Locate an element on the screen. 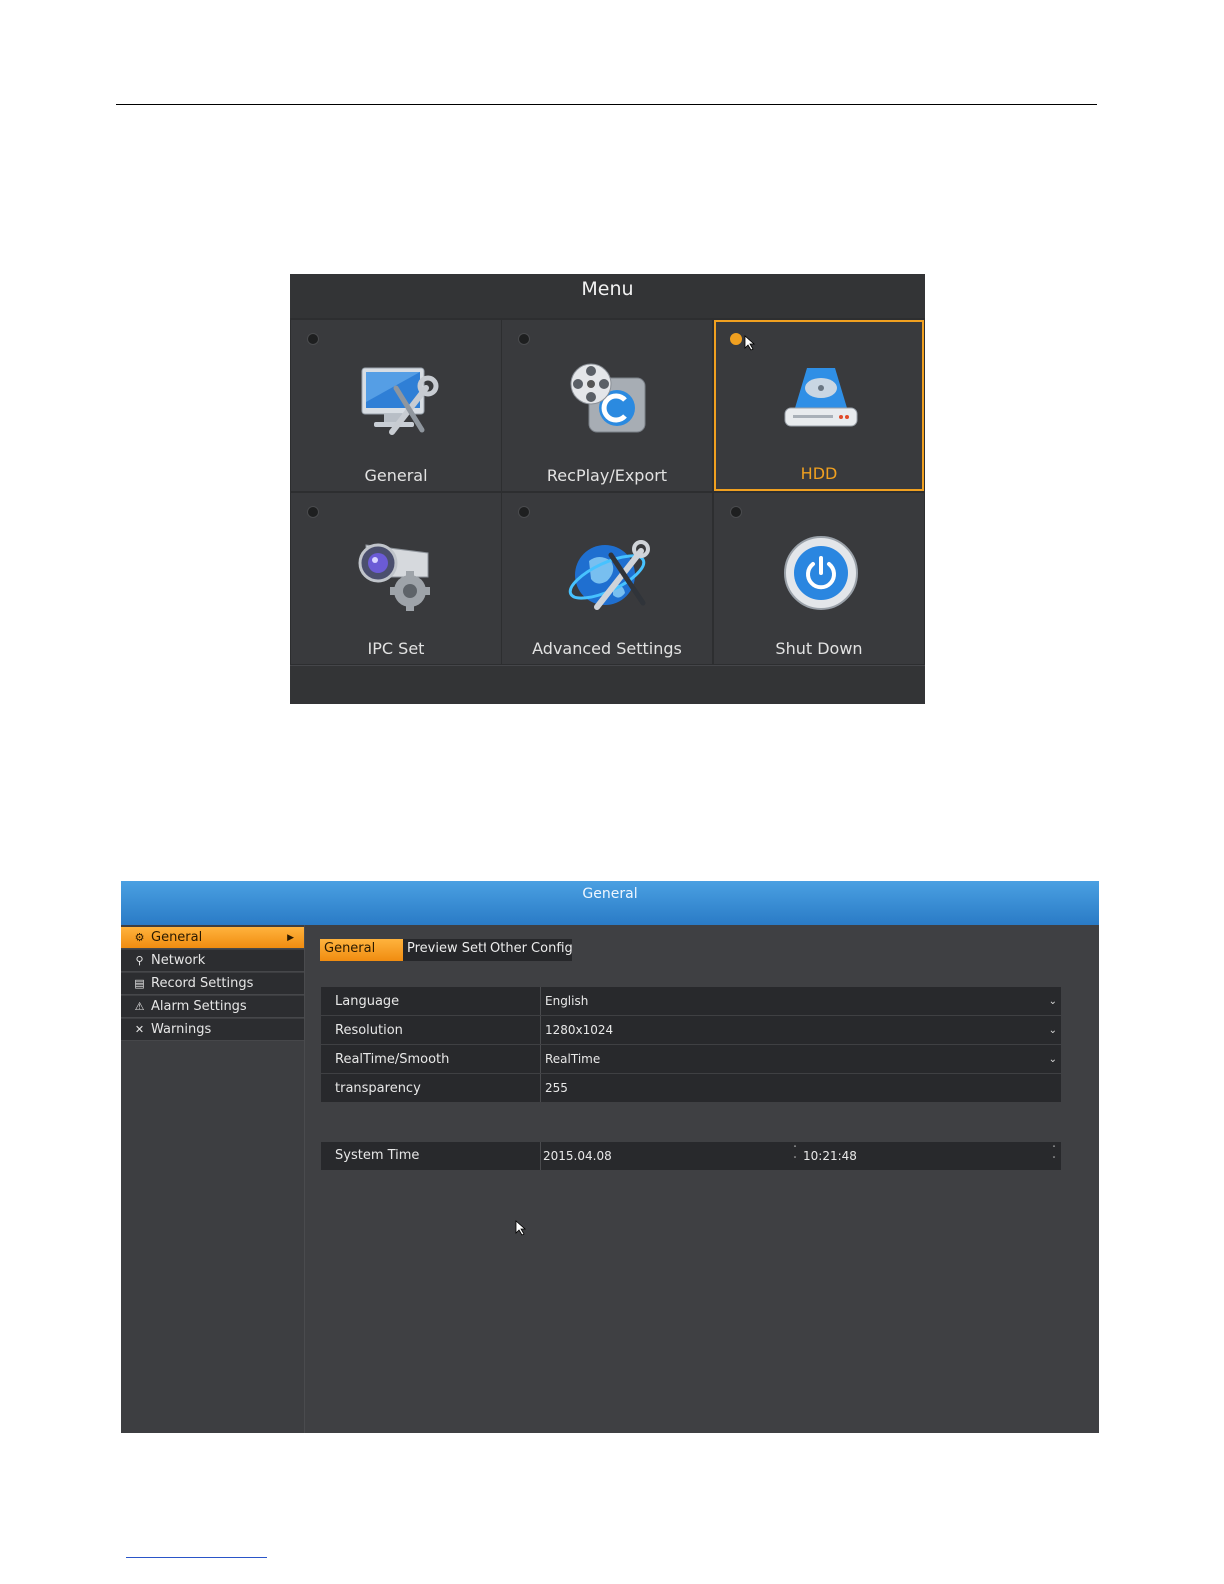 The height and width of the screenshot is (1584, 1224). language-select: English is located at coordinates (566, 1001).